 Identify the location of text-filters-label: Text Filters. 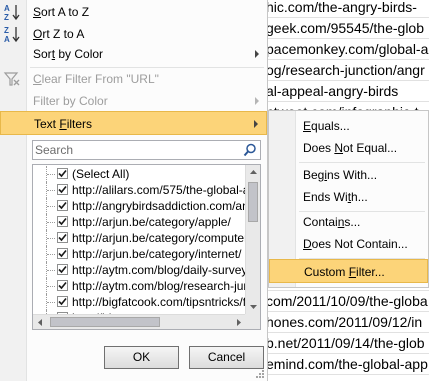
(63, 124).